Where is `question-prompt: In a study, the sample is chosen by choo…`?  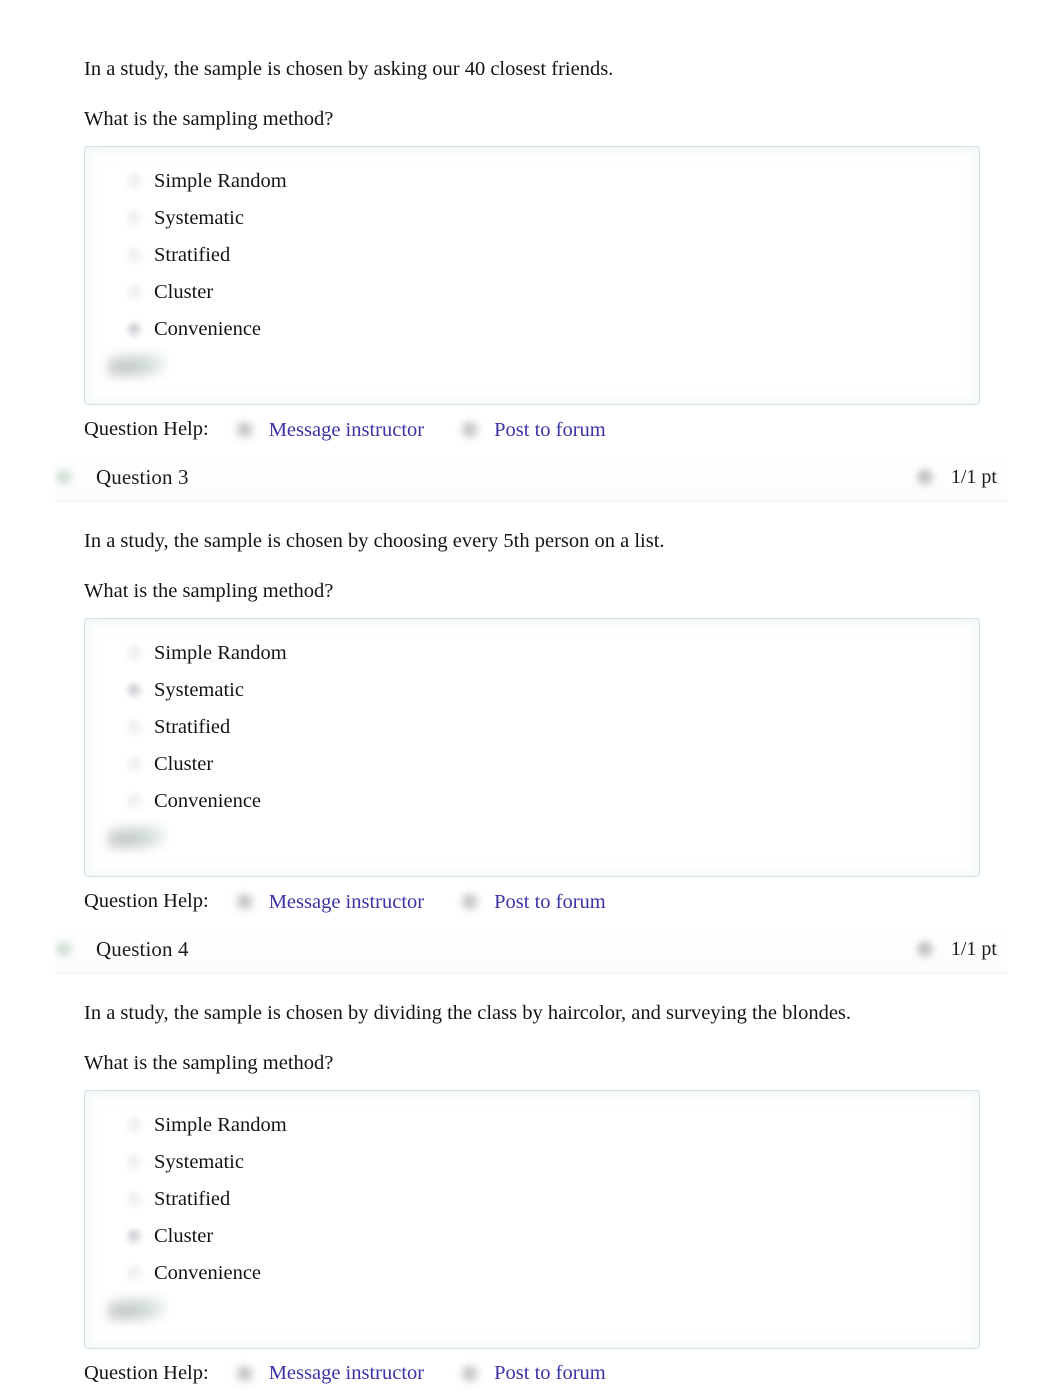 question-prompt: In a study, the sample is chosen by choo… is located at coordinates (374, 540).